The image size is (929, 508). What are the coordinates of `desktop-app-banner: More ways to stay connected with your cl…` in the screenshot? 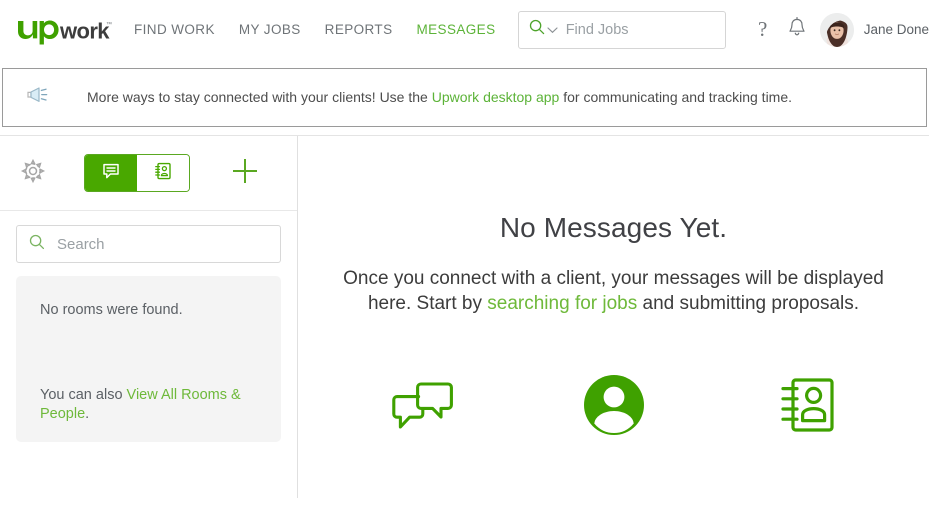 It's located at (464, 97).